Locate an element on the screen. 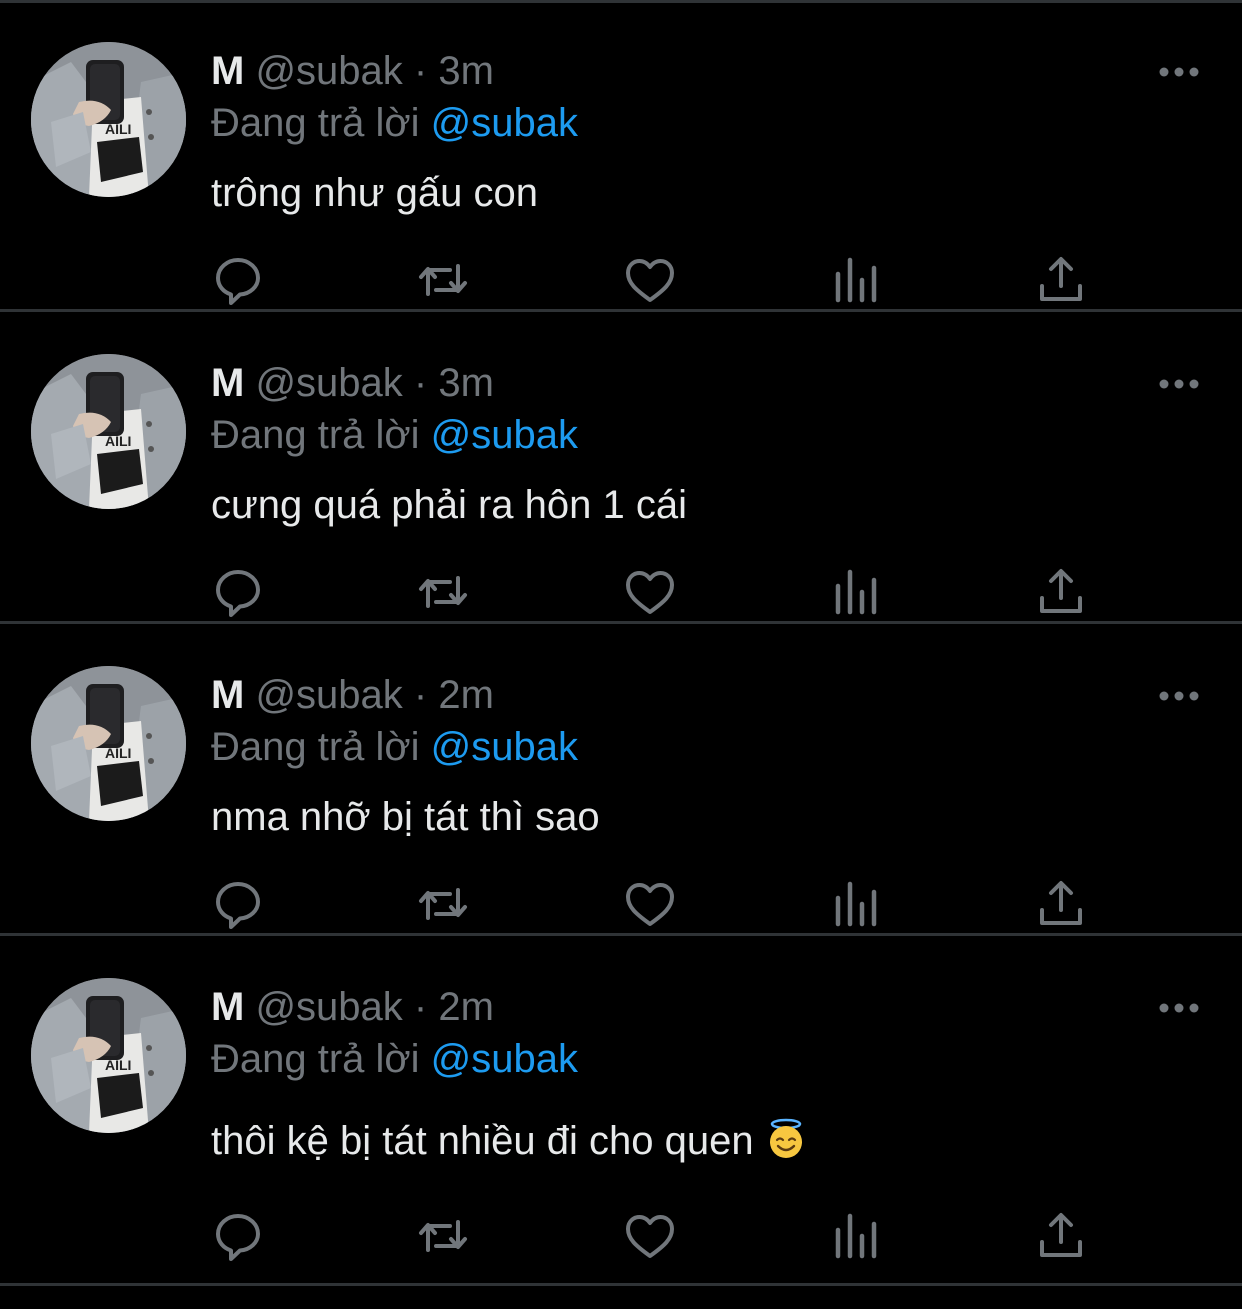  tweet-text-content: cưng quá phải ra hôn 1 cái is located at coordinates (449, 505).